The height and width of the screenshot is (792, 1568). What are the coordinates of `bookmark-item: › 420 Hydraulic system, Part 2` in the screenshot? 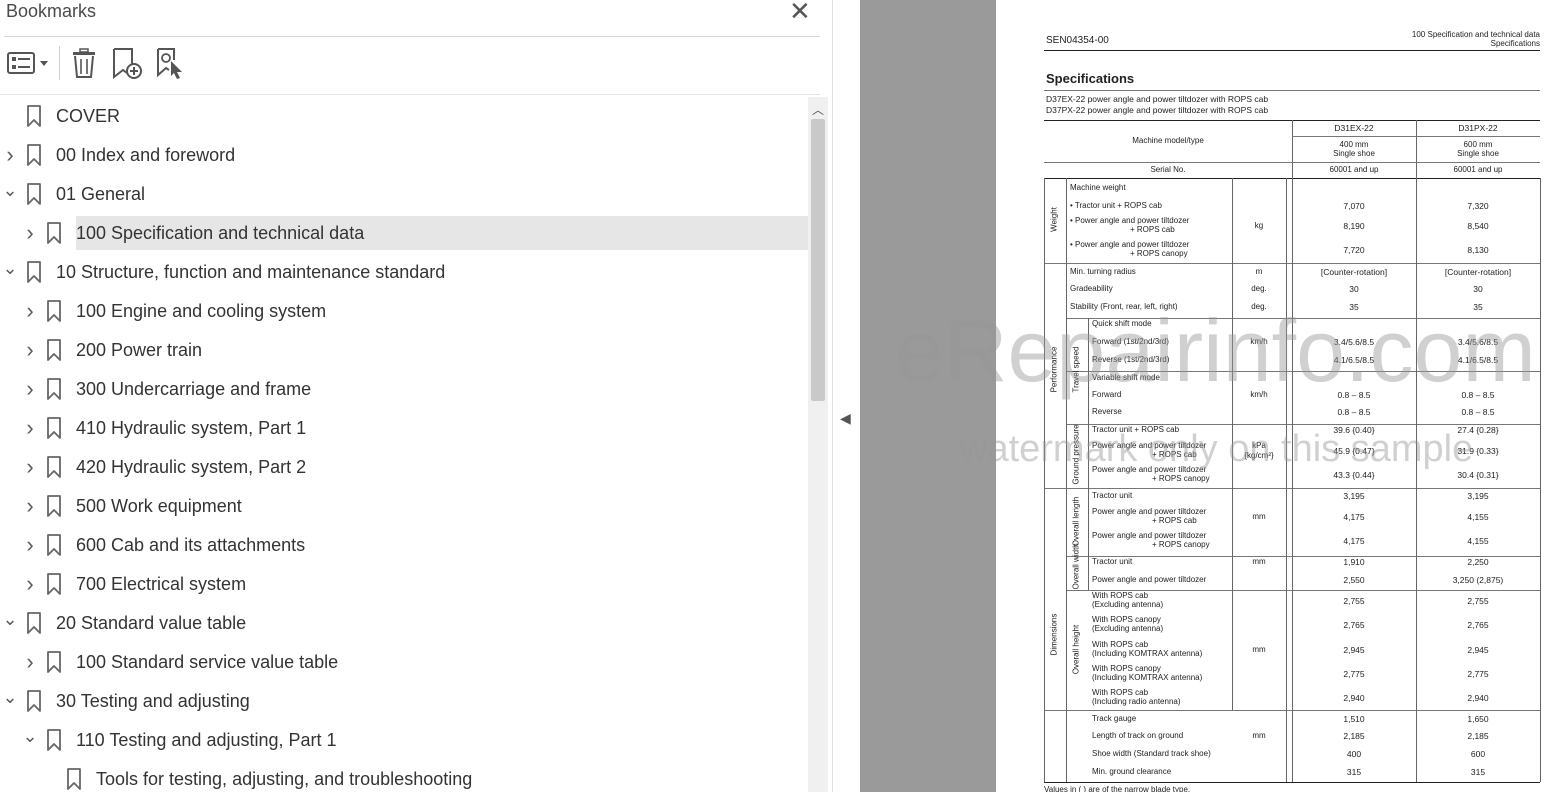 It's located at (404, 467).